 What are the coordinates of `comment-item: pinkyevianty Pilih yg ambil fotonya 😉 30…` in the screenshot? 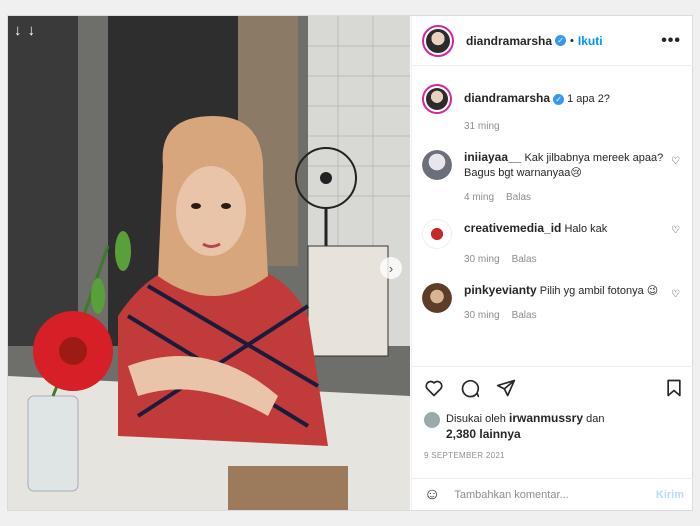 It's located at (552, 303).